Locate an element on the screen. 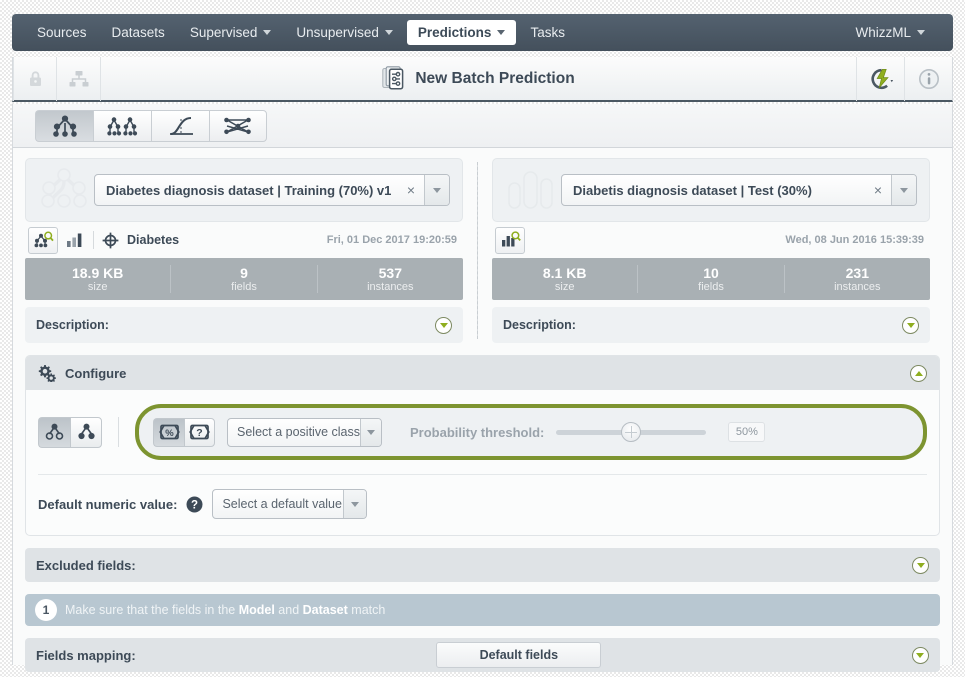 The width and height of the screenshot is (965, 677). stat-fields: 9 fields is located at coordinates (244, 279).